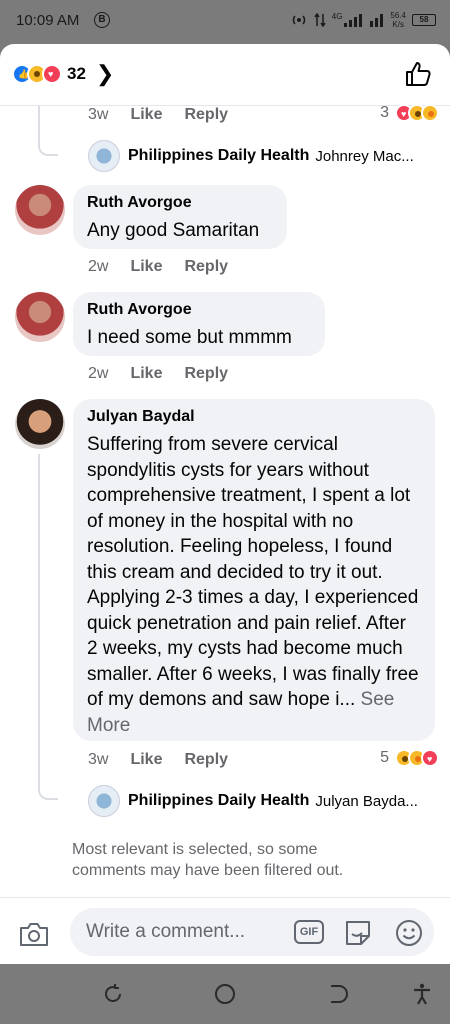 Image resolution: width=450 pixels, height=1024 pixels. Describe the element at coordinates (418, 74) in the screenshot. I see `thumbs-up-icon` at that location.